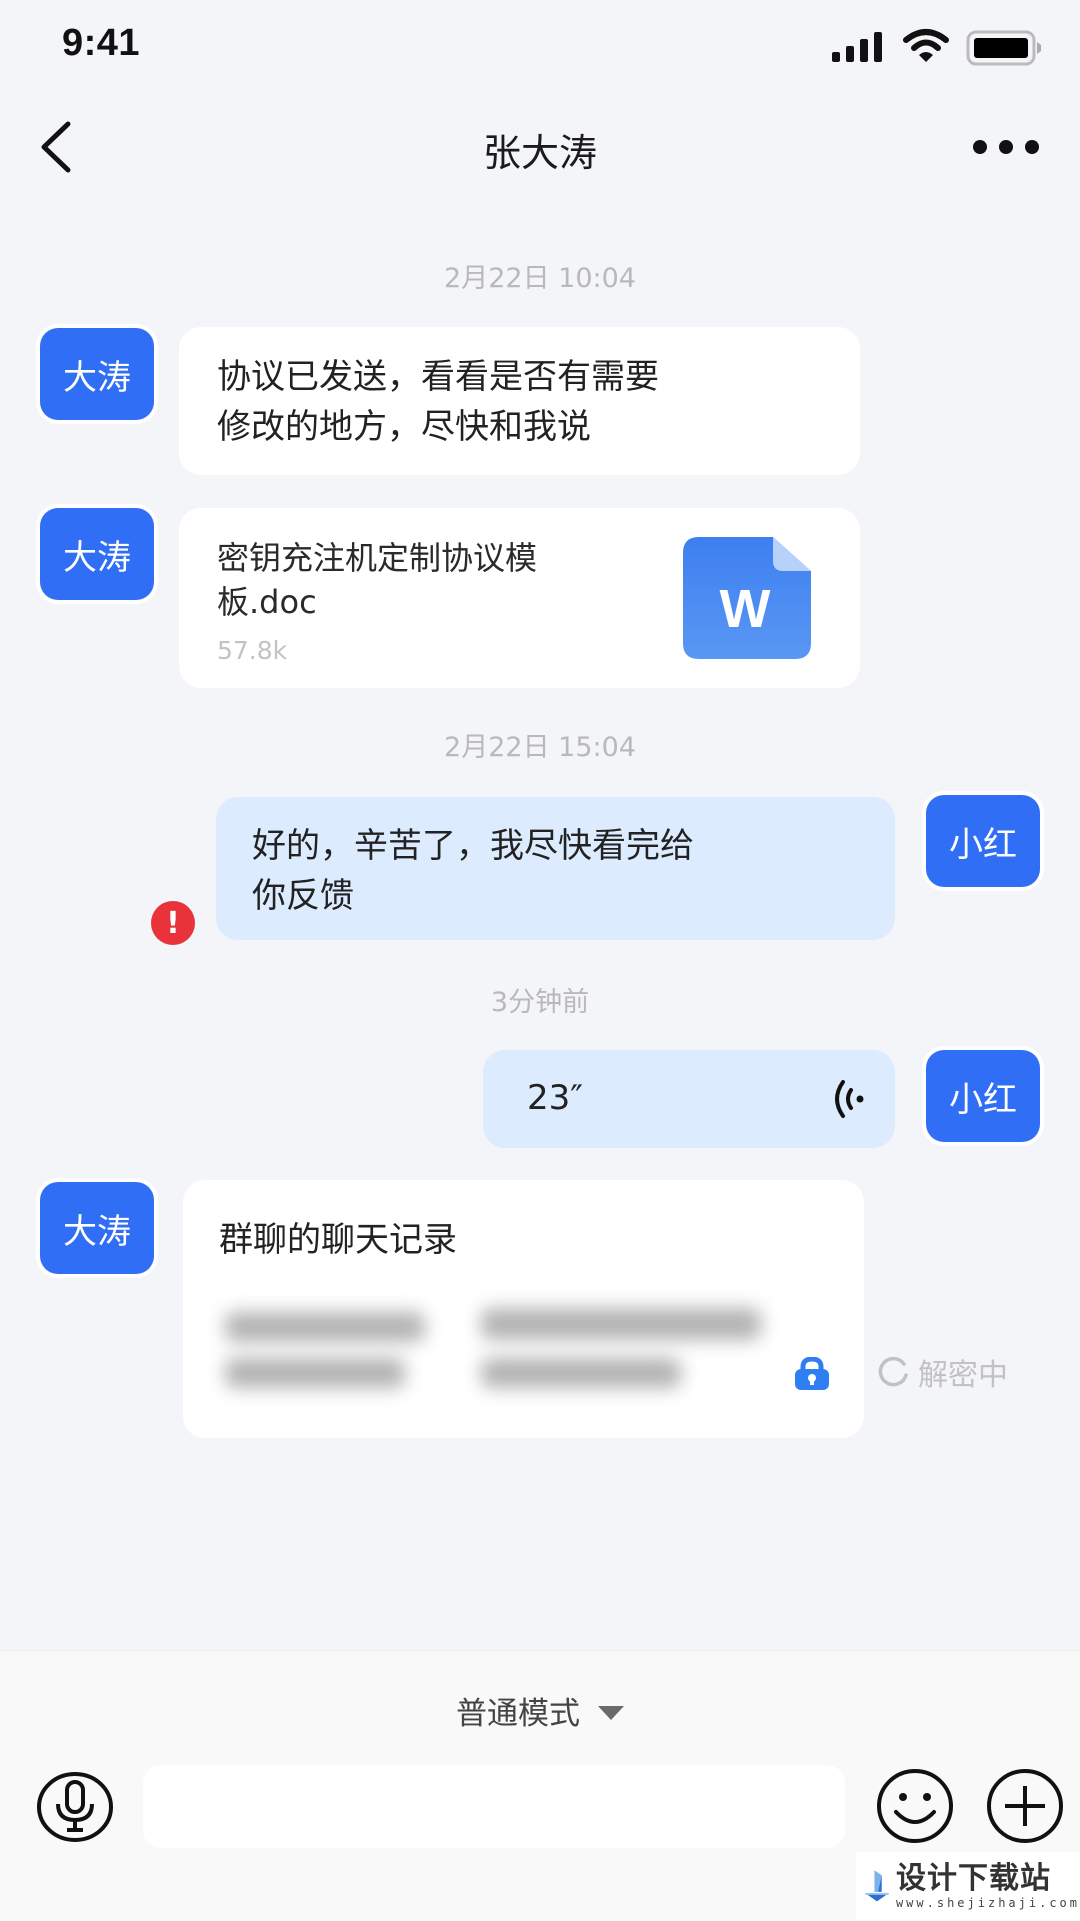  I want to click on timestamp: 2月22日 10:04, so click(540, 278).